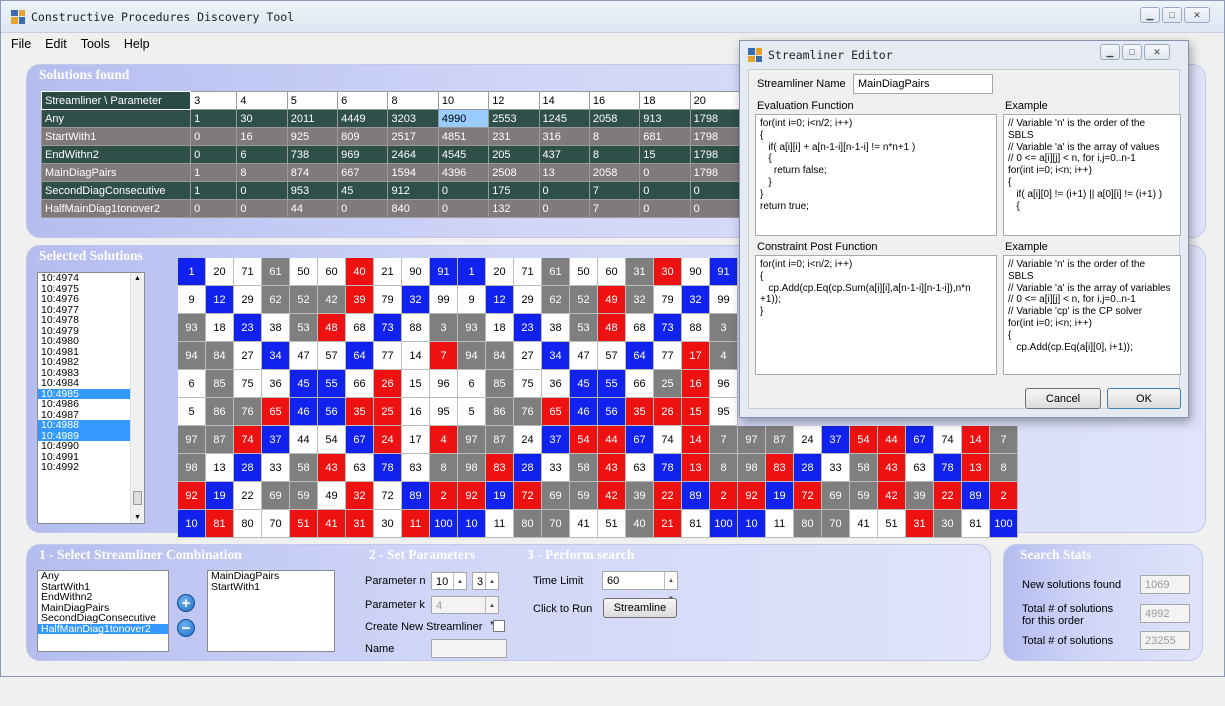  Describe the element at coordinates (363, 100) in the screenshot. I see `column-header: 6` at that location.